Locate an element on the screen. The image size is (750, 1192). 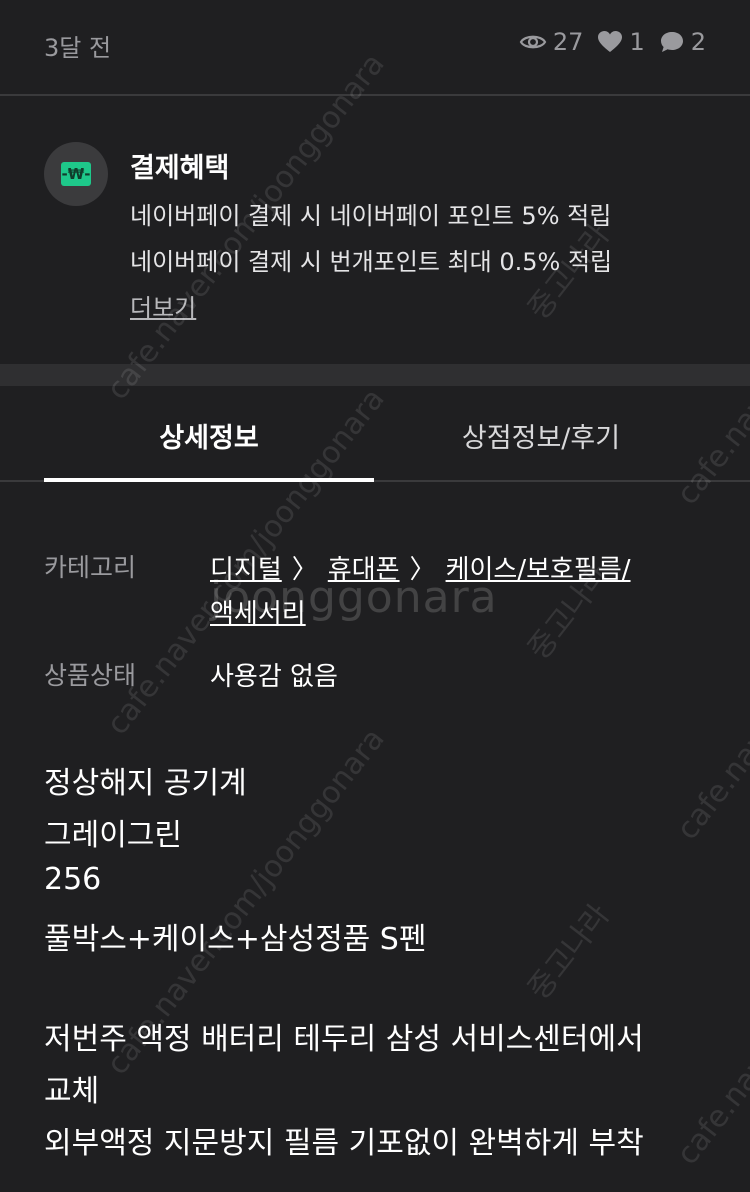
posted-time: 3달 전 is located at coordinates (78, 48).